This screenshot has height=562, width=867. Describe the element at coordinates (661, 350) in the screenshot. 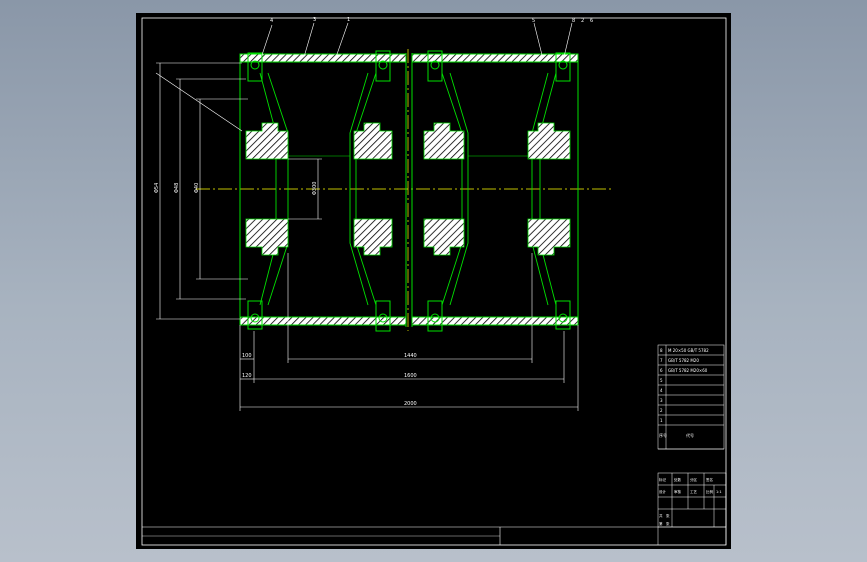

I see `bom-seq-8: 8` at that location.